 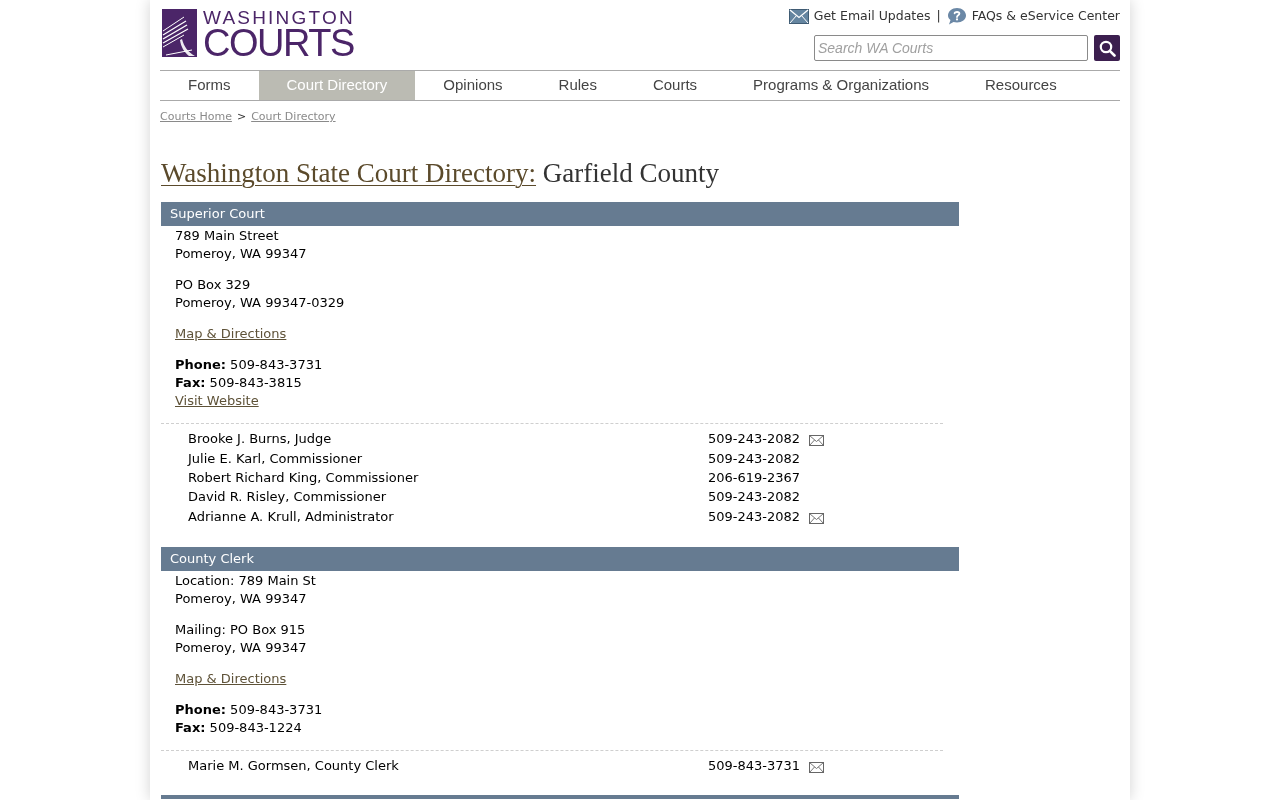 What do you see at coordinates (241, 245) in the screenshot?
I see `address-text: 789 Main Street Pomeroy, WA 99347` at bounding box center [241, 245].